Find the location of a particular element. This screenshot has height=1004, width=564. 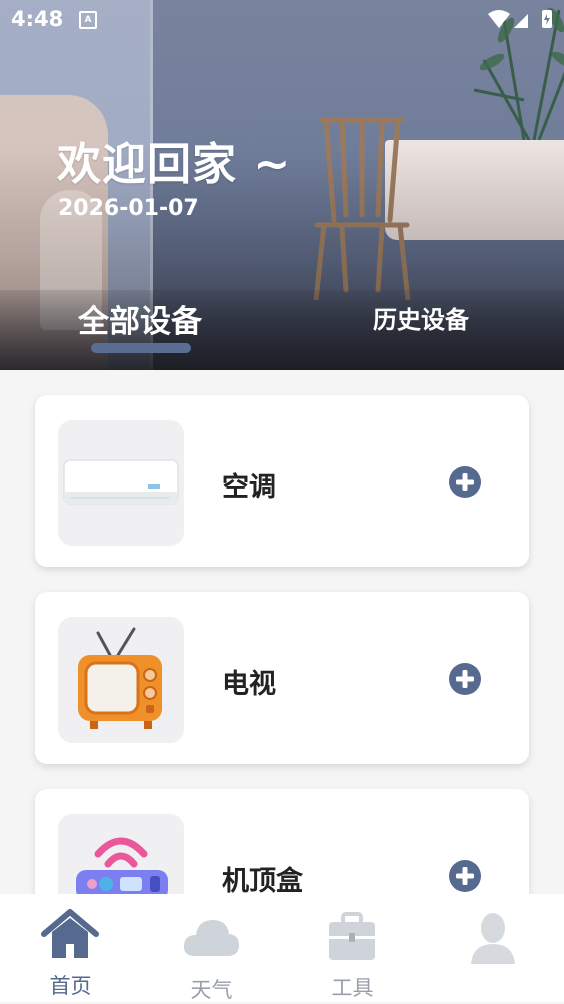

nav-weather: 天气 is located at coordinates (211, 948).